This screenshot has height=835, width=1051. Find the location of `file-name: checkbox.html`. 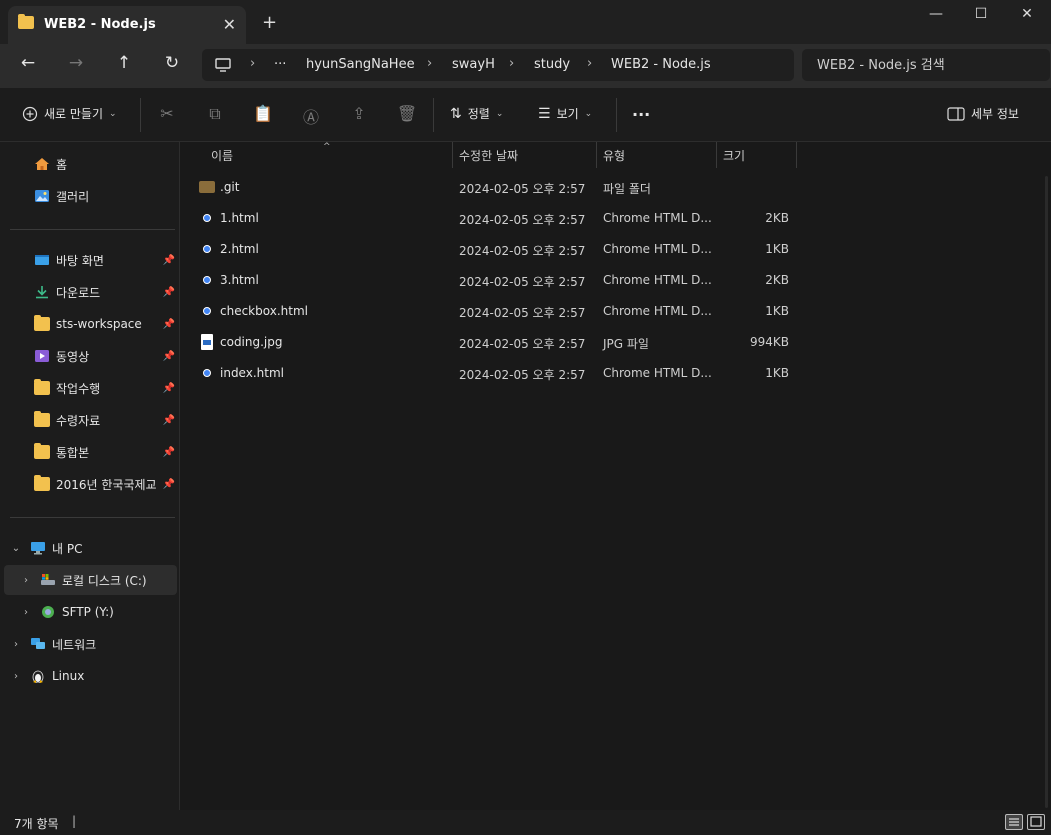

file-name: checkbox.html is located at coordinates (264, 311).